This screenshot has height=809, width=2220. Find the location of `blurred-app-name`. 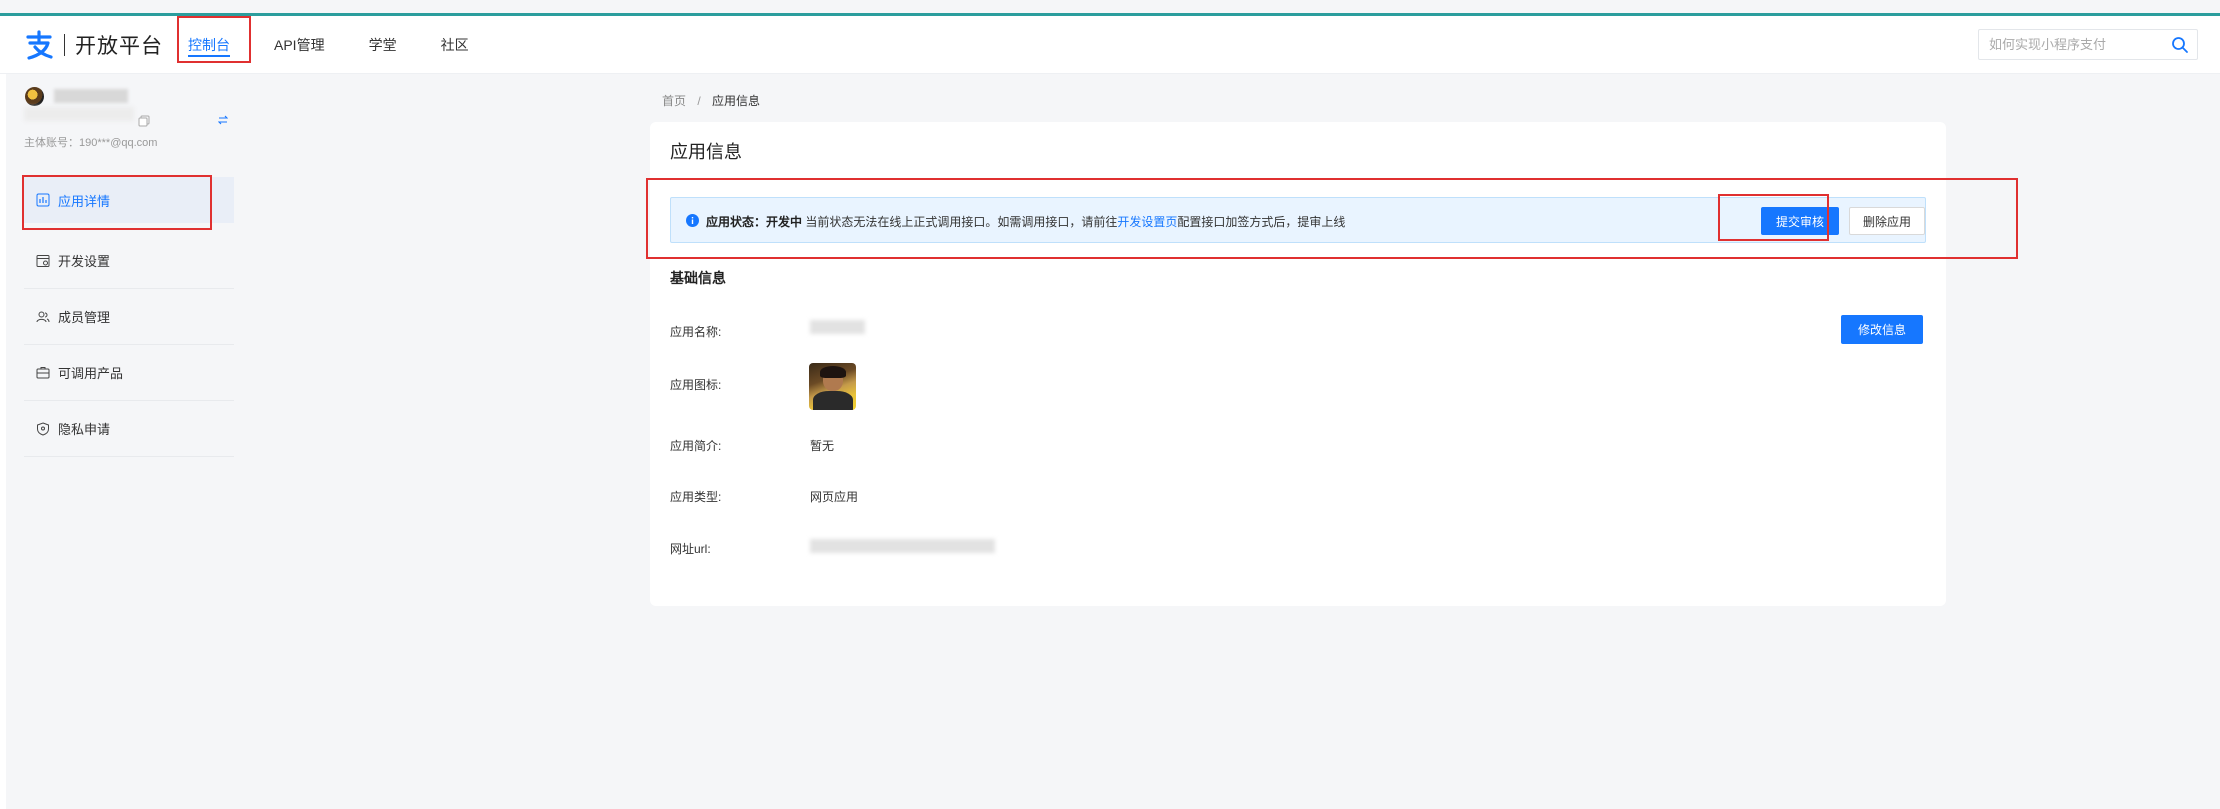

blurred-app-name is located at coordinates (837, 327).